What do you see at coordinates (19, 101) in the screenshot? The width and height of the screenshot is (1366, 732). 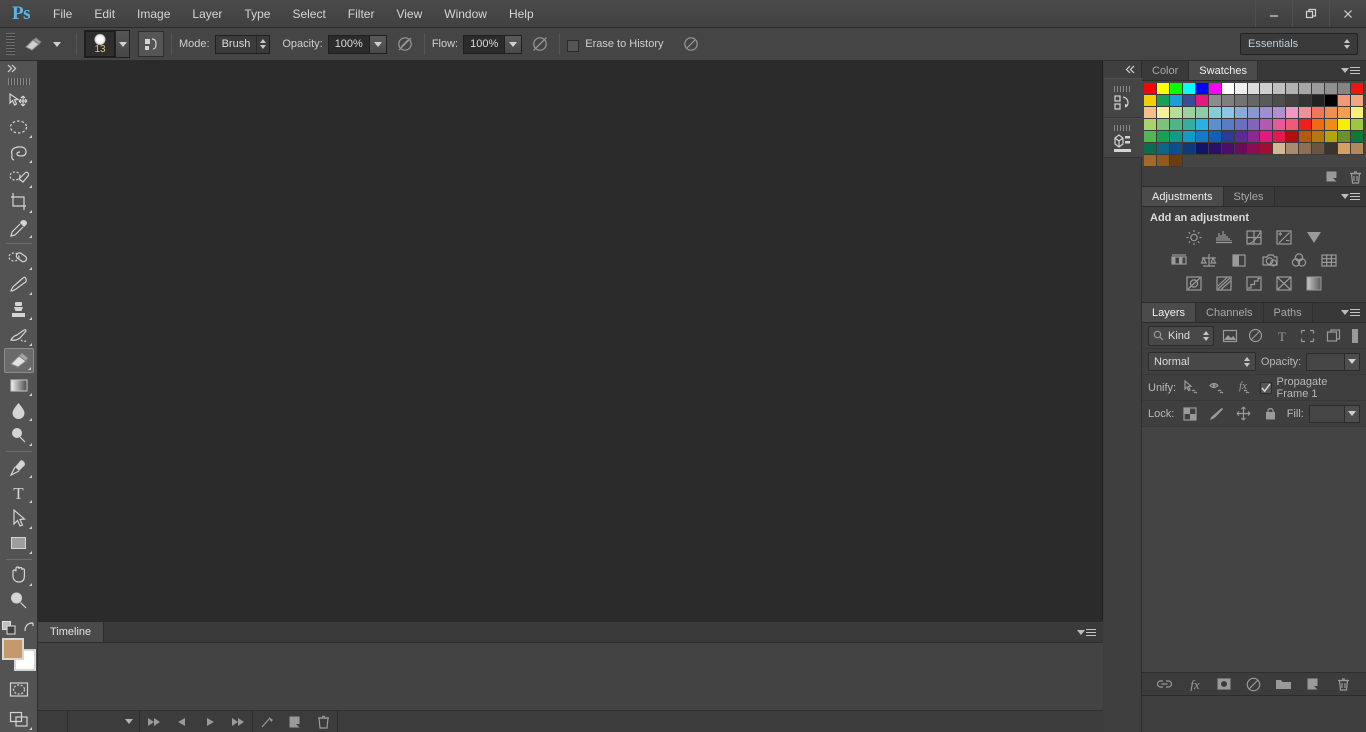 I see `move-tool` at bounding box center [19, 101].